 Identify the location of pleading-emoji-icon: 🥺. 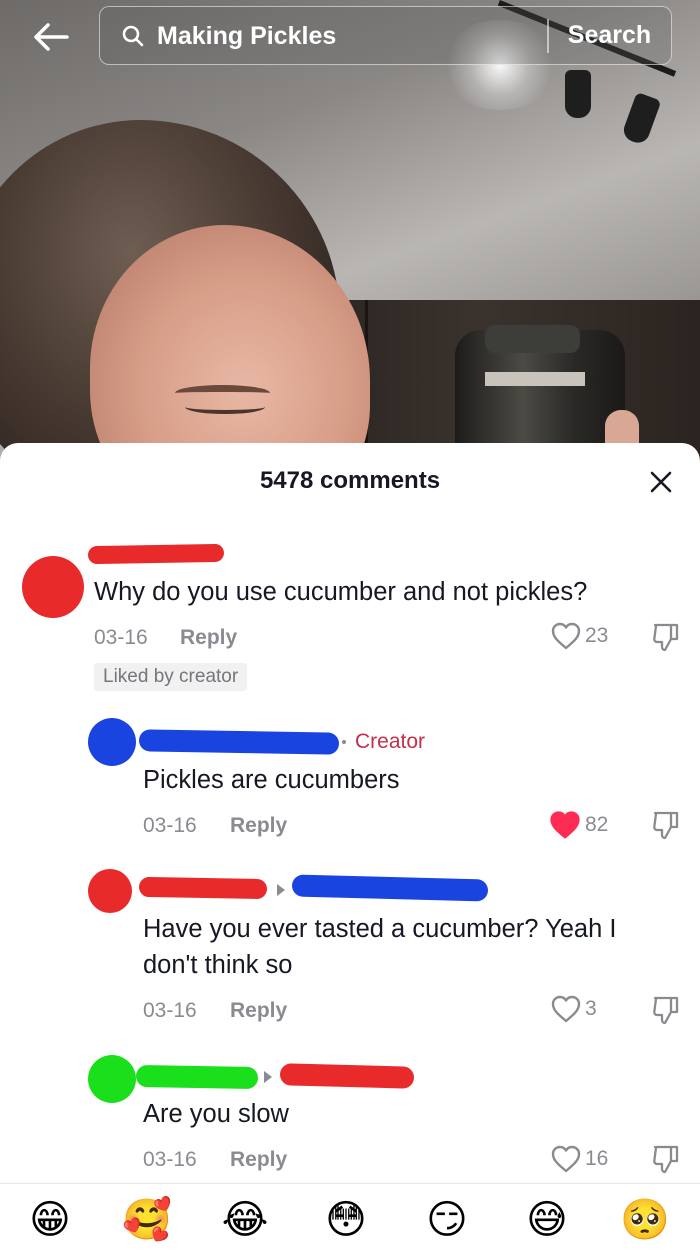
(645, 1220).